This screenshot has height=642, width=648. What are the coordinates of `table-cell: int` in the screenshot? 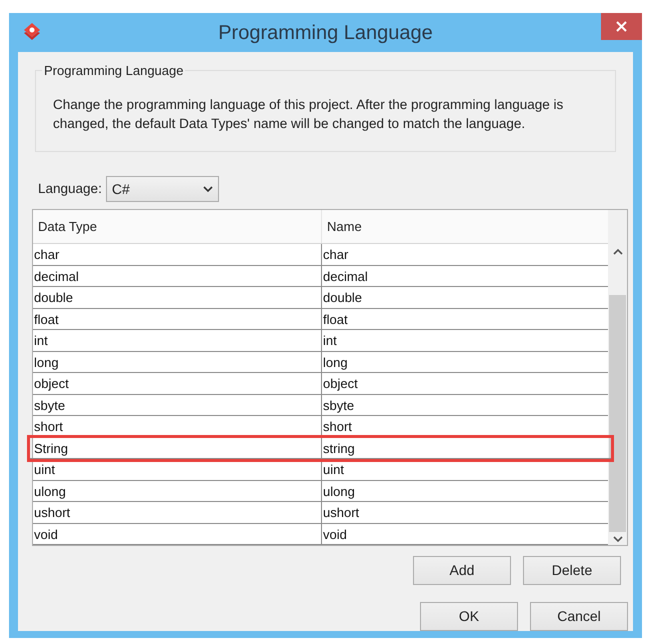 It's located at (177, 340).